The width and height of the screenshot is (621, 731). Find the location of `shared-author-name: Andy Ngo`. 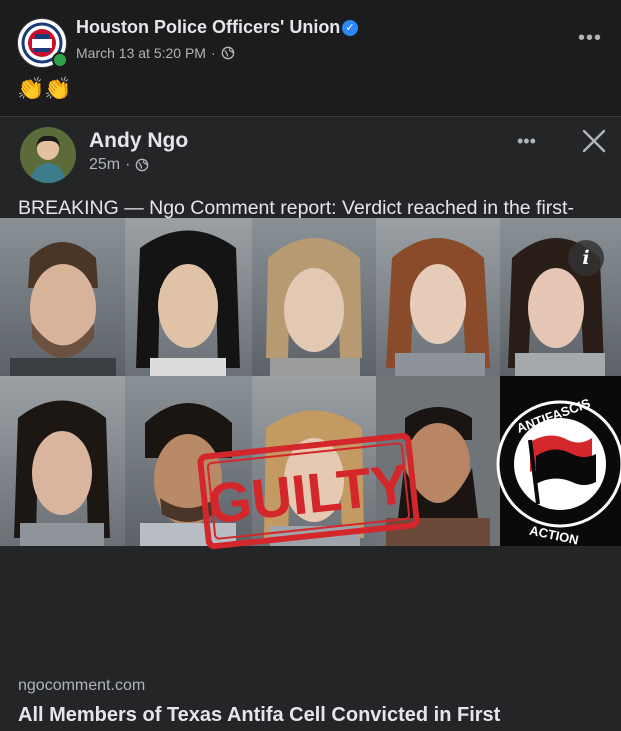

shared-author-name: Andy Ngo is located at coordinates (138, 141).